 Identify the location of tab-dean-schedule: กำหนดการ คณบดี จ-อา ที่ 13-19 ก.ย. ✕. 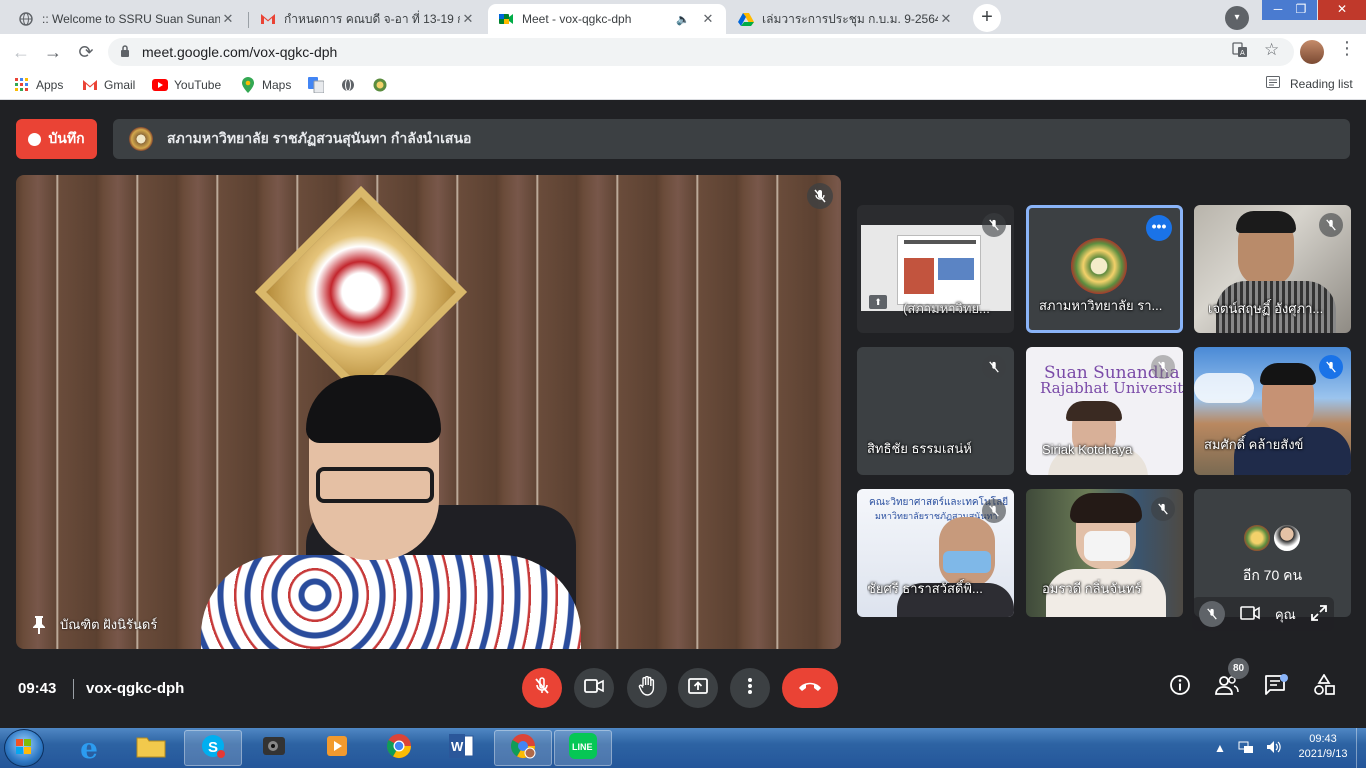
(368, 19).